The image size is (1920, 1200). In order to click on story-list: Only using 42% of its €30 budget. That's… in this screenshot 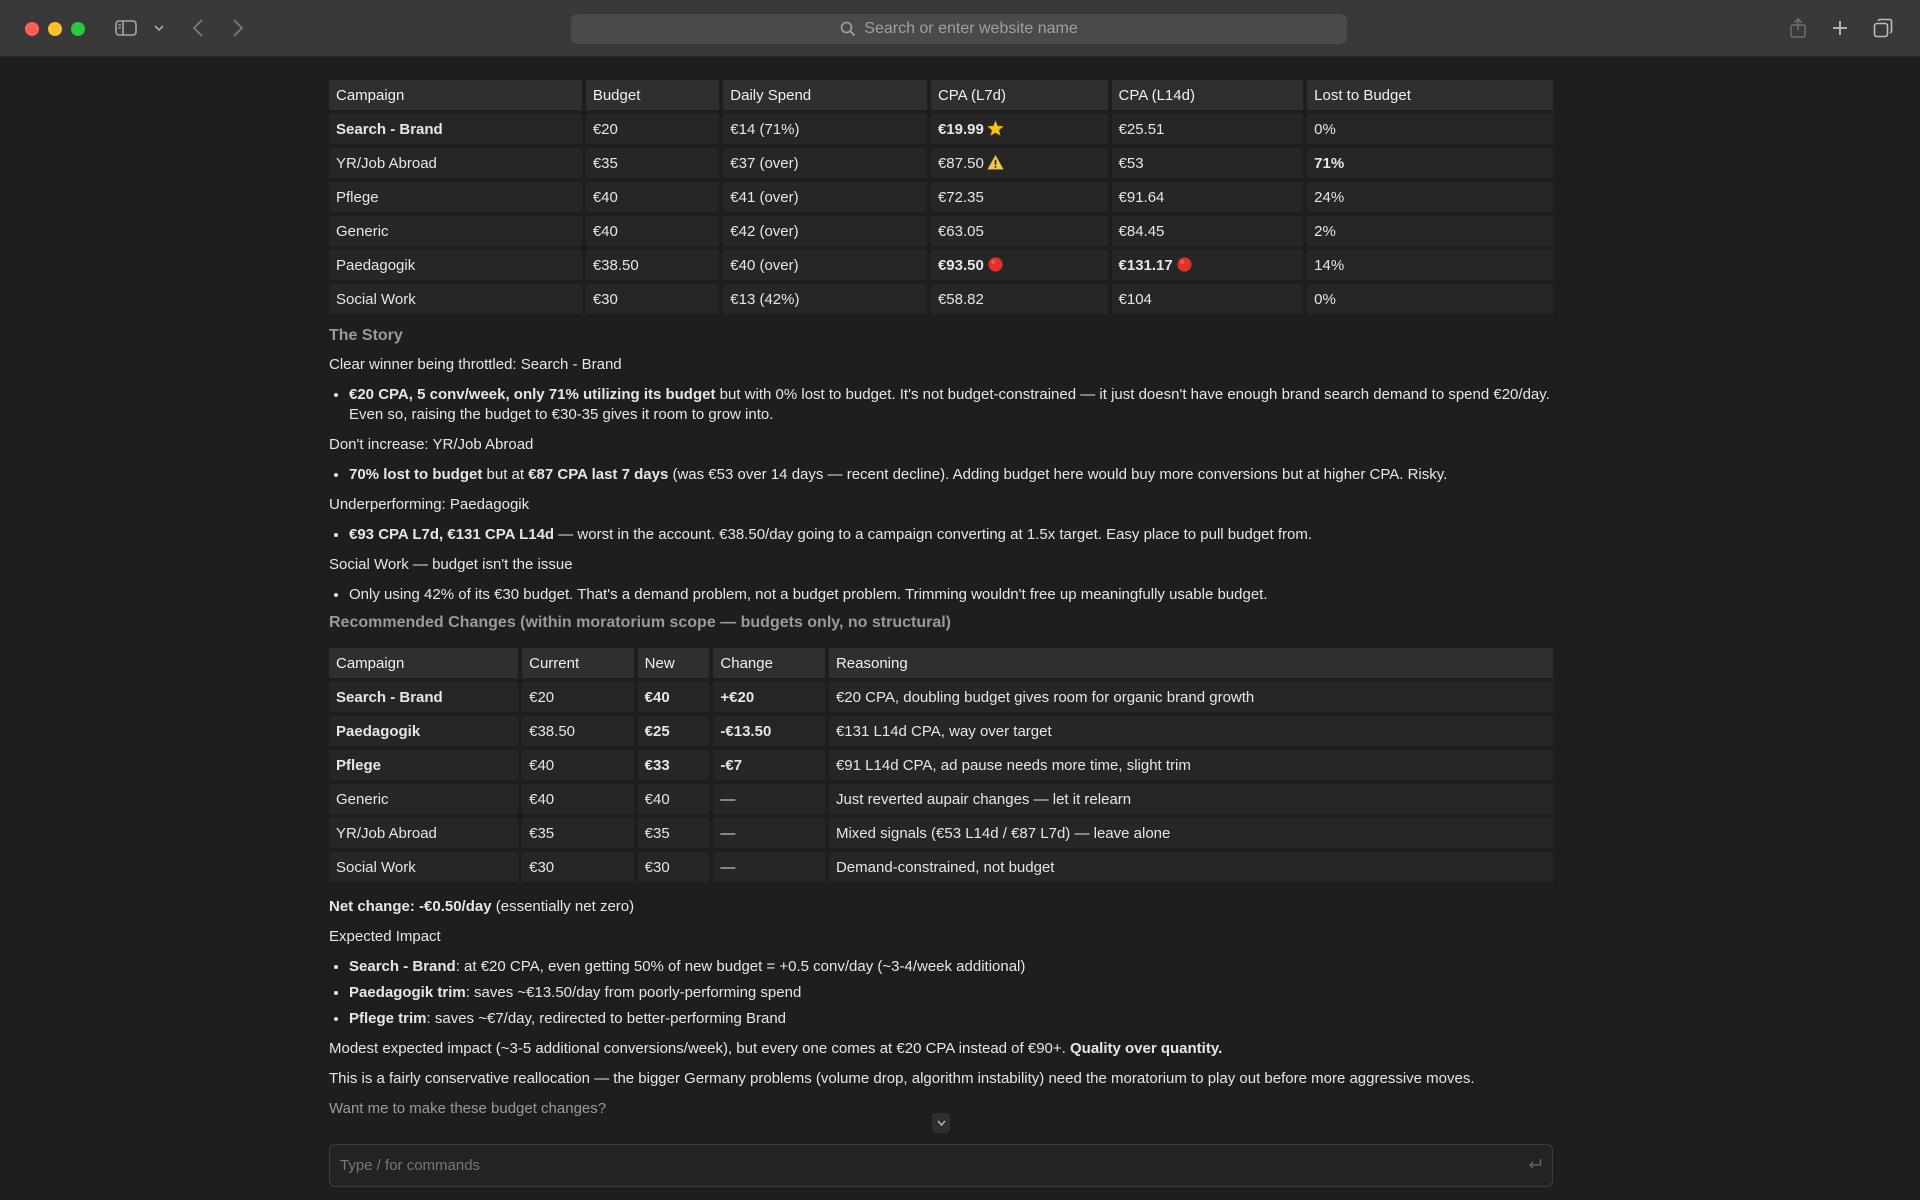, I will do `click(941, 595)`.